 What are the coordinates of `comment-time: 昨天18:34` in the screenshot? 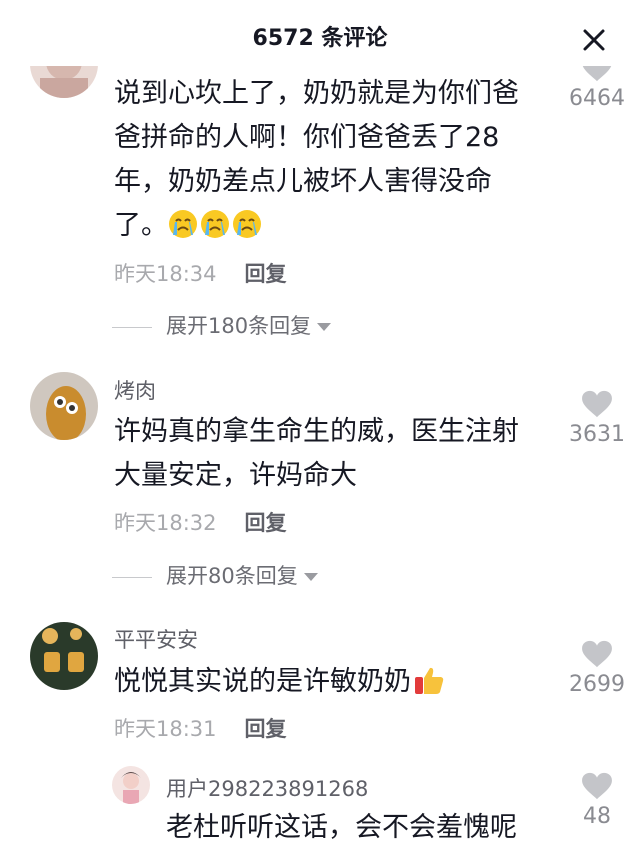 It's located at (165, 274).